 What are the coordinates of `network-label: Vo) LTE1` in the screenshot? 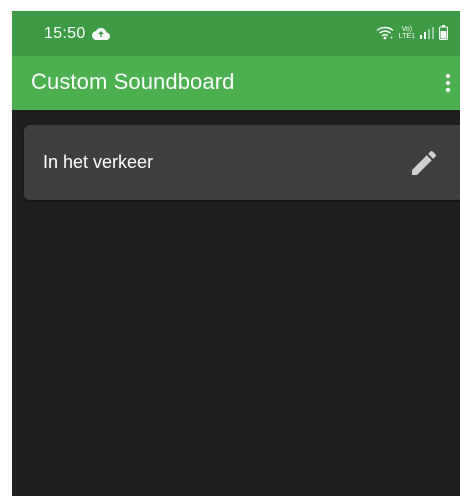 It's located at (407, 33).